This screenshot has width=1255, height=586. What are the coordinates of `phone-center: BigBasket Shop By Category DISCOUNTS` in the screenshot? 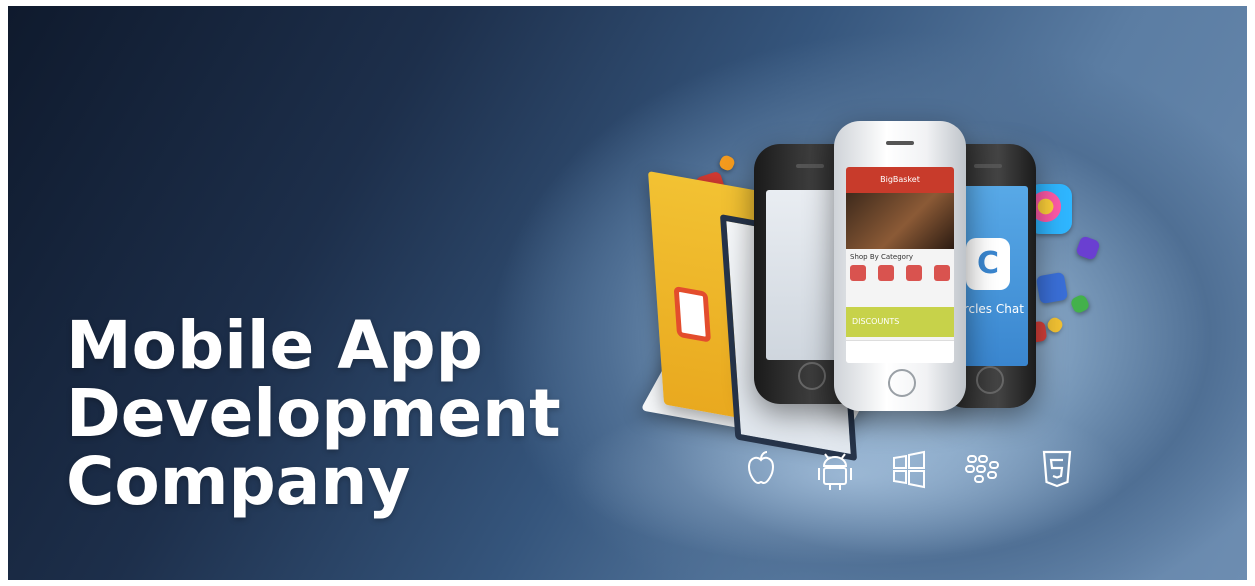 It's located at (900, 266).